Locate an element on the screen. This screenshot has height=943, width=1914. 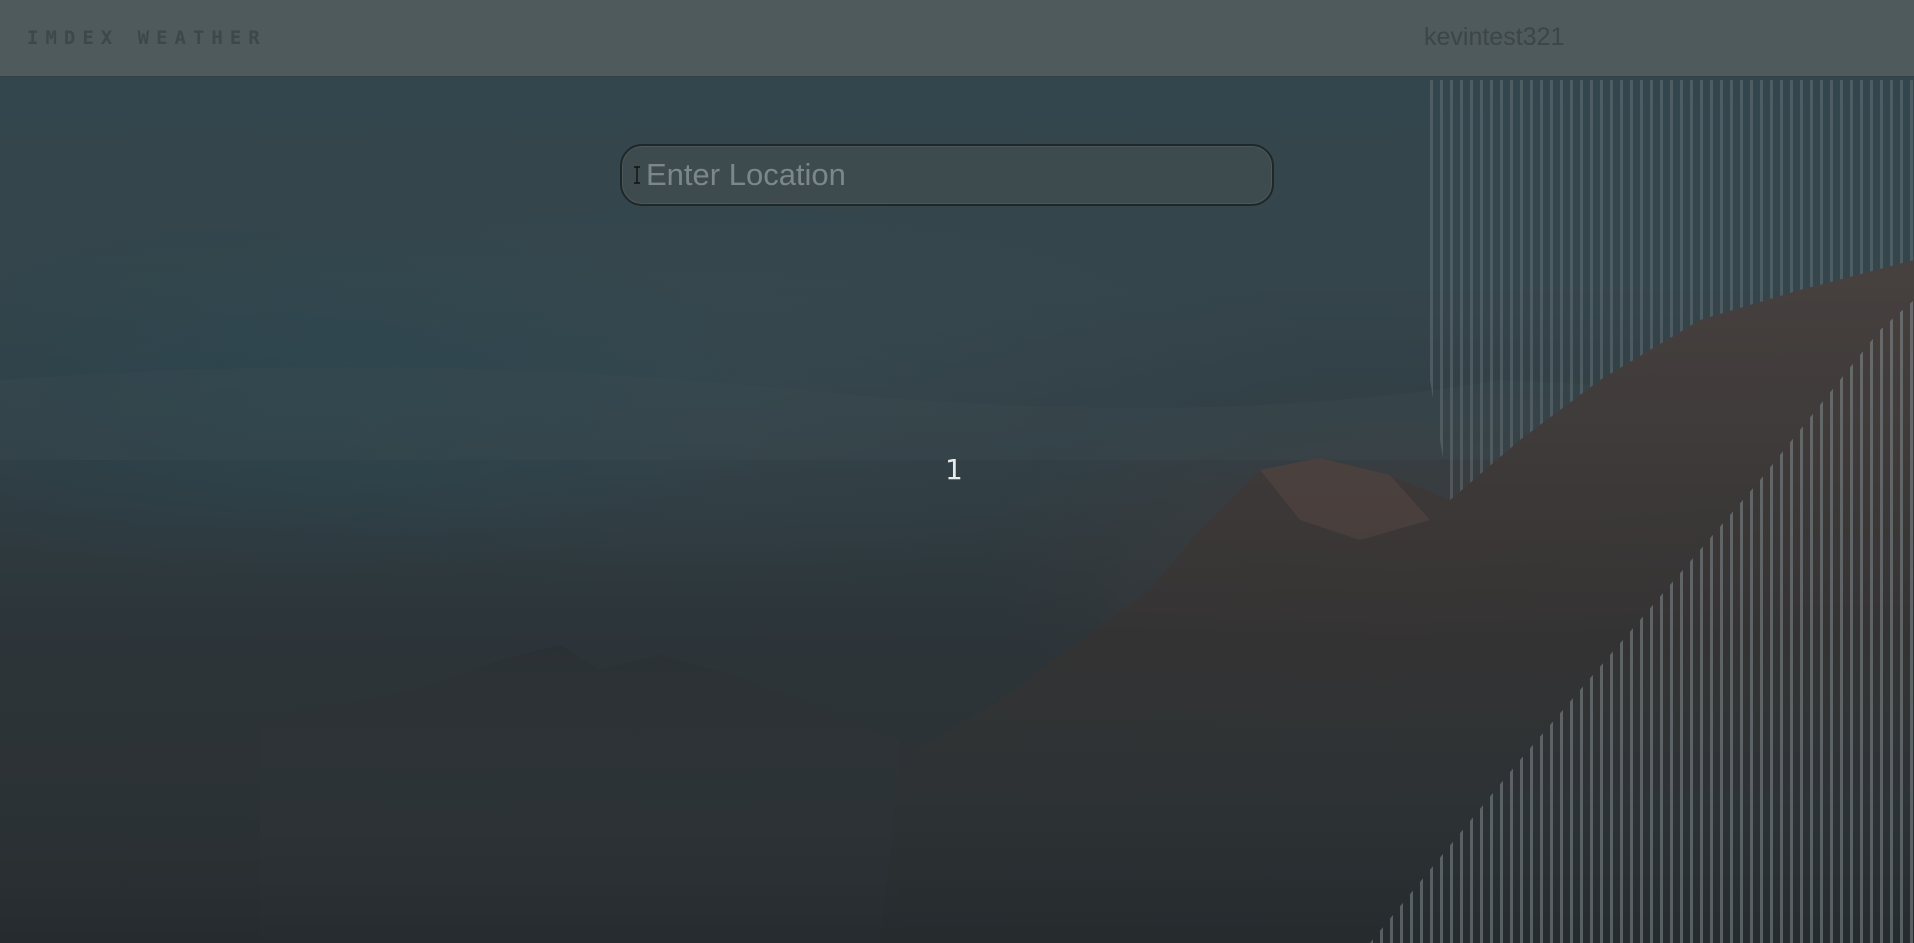
username-label: kevintest321 is located at coordinates (1494, 37).